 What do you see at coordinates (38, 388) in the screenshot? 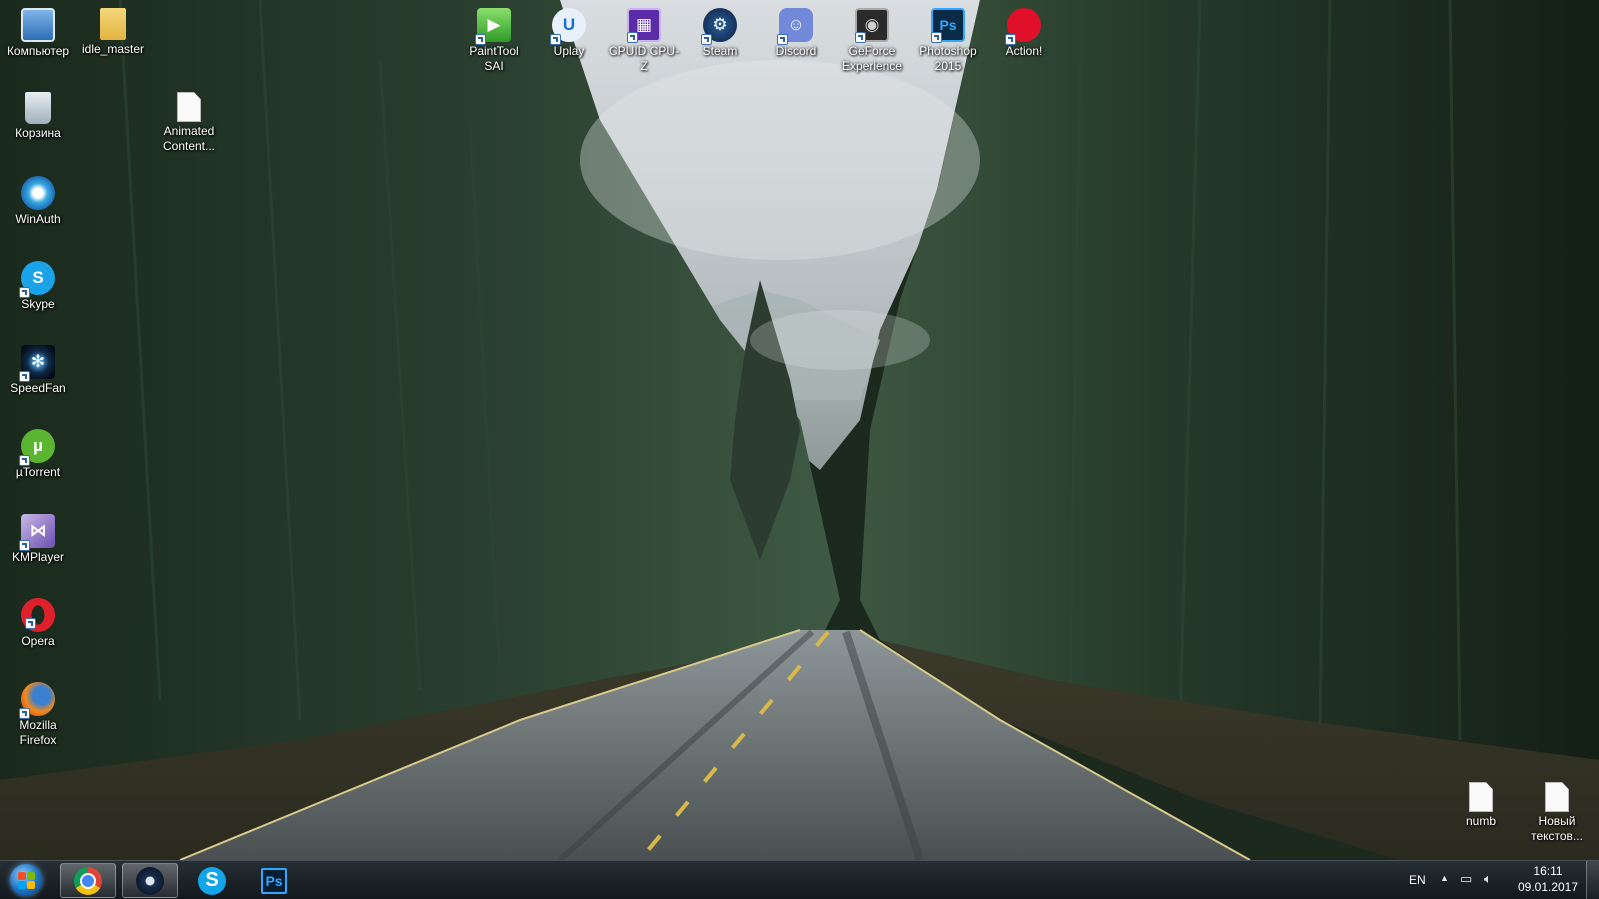
I see `desktop-icon-label: SpeedFan` at bounding box center [38, 388].